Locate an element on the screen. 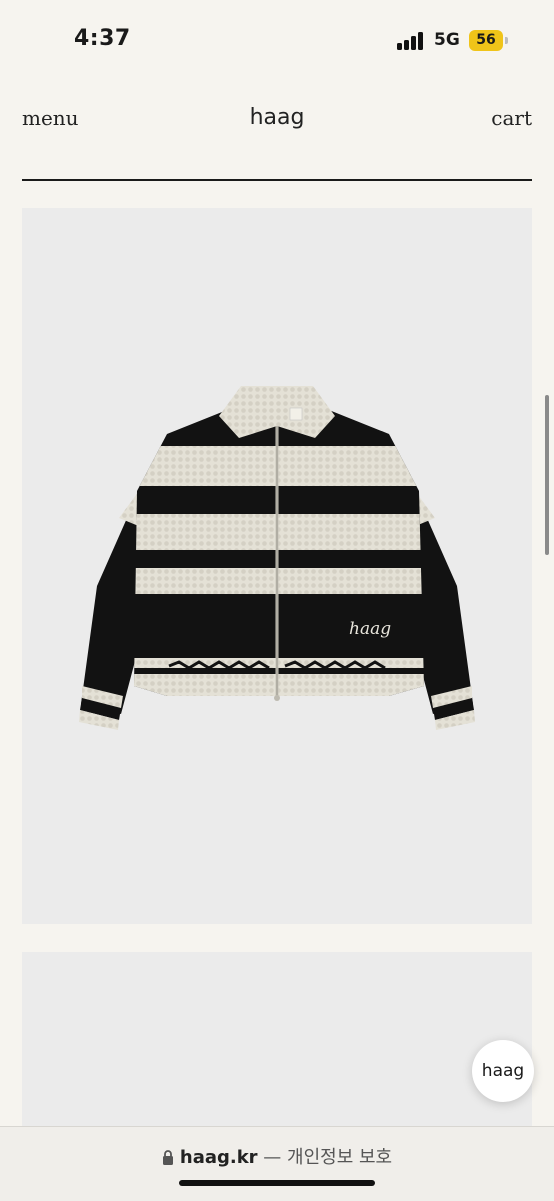 This screenshot has height=1201, width=554. battery-cap is located at coordinates (506, 40).